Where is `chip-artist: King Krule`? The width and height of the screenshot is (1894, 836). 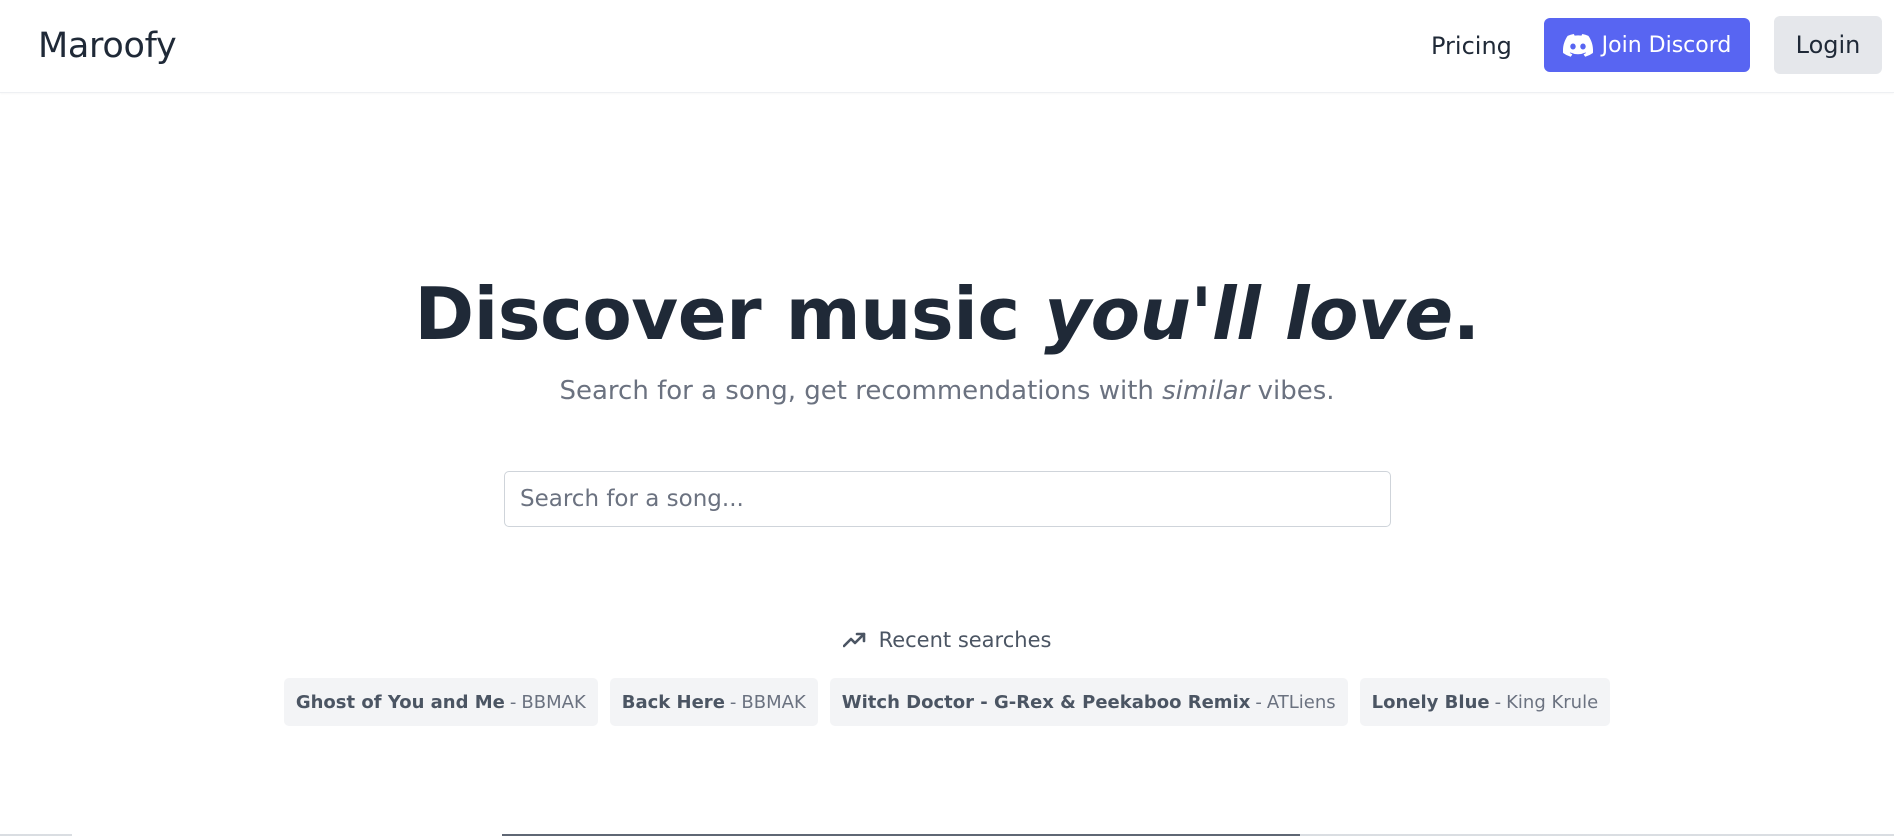
chip-artist: King Krule is located at coordinates (1552, 702).